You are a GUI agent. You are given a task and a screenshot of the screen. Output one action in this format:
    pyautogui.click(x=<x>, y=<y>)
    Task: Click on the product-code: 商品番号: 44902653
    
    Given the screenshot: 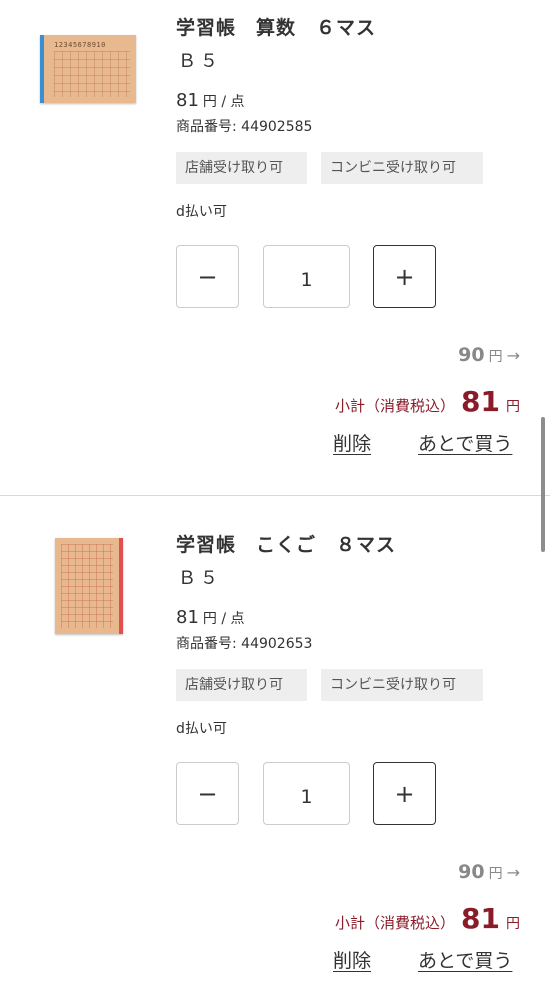 What is the action you would take?
    pyautogui.click(x=244, y=644)
    